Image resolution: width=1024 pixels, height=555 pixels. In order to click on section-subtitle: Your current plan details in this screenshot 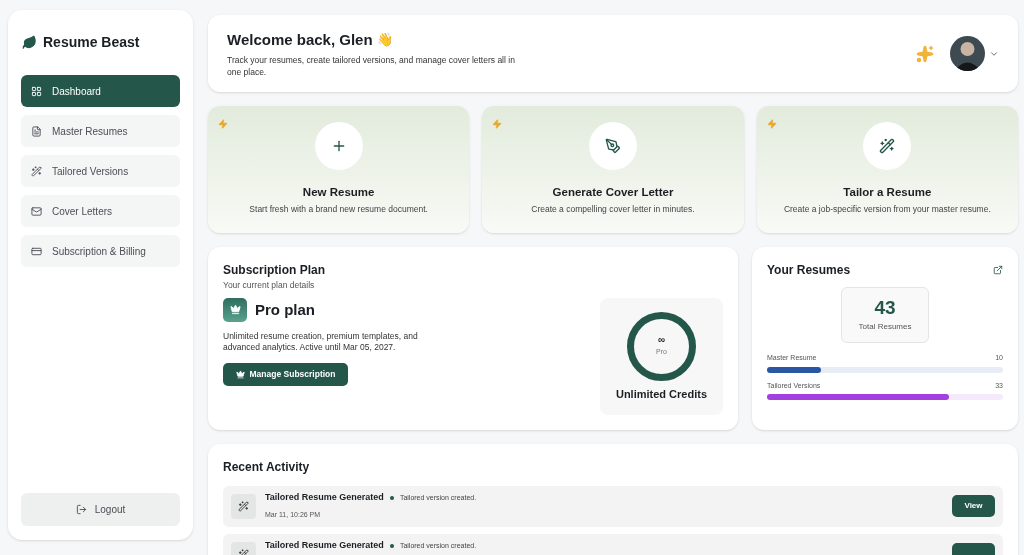, I will do `click(269, 285)`.